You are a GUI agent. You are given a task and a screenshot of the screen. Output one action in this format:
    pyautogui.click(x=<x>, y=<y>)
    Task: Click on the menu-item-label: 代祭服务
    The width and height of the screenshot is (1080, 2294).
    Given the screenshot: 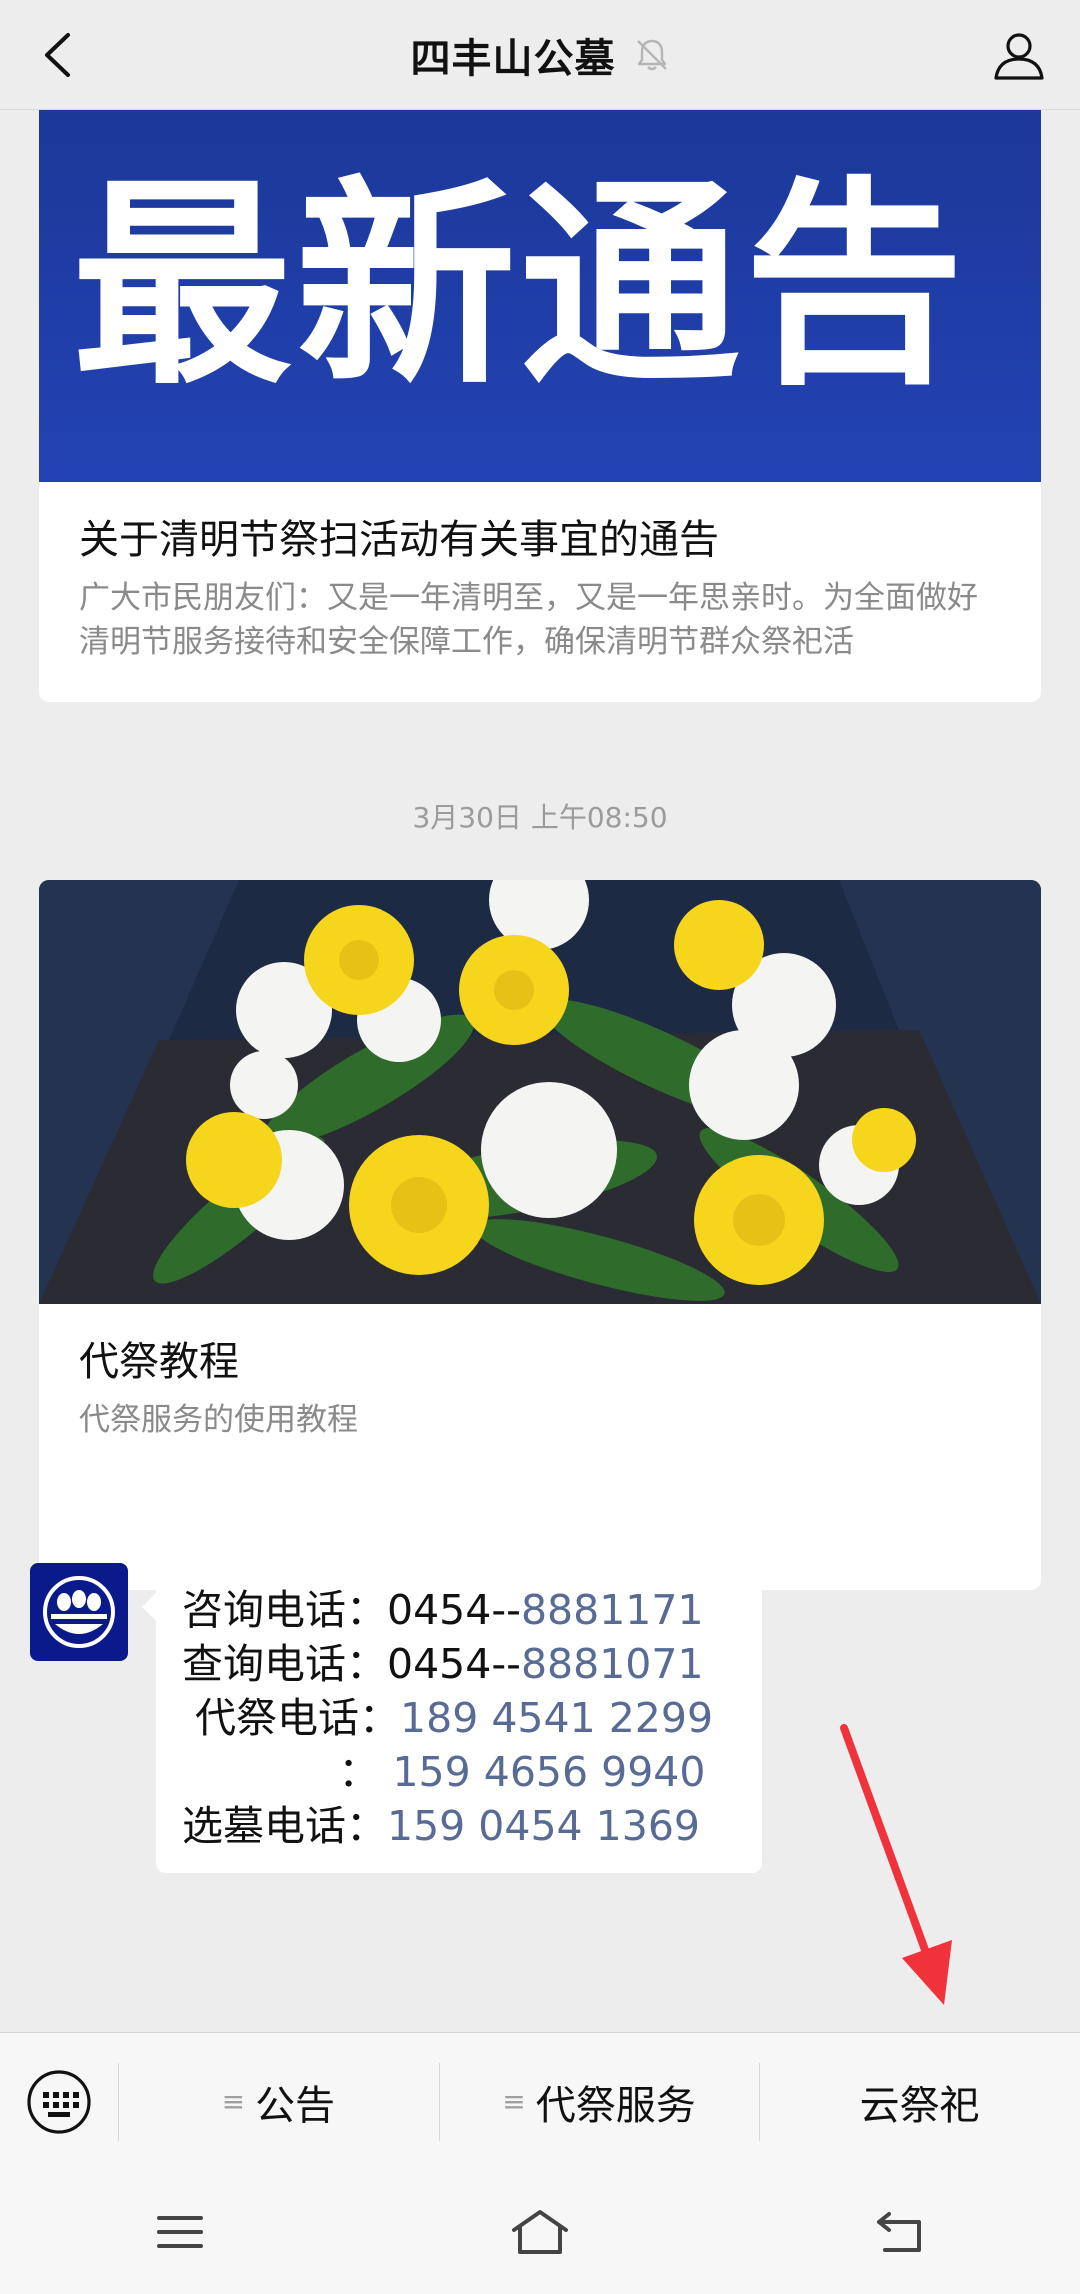 What is the action you would take?
    pyautogui.click(x=615, y=2105)
    